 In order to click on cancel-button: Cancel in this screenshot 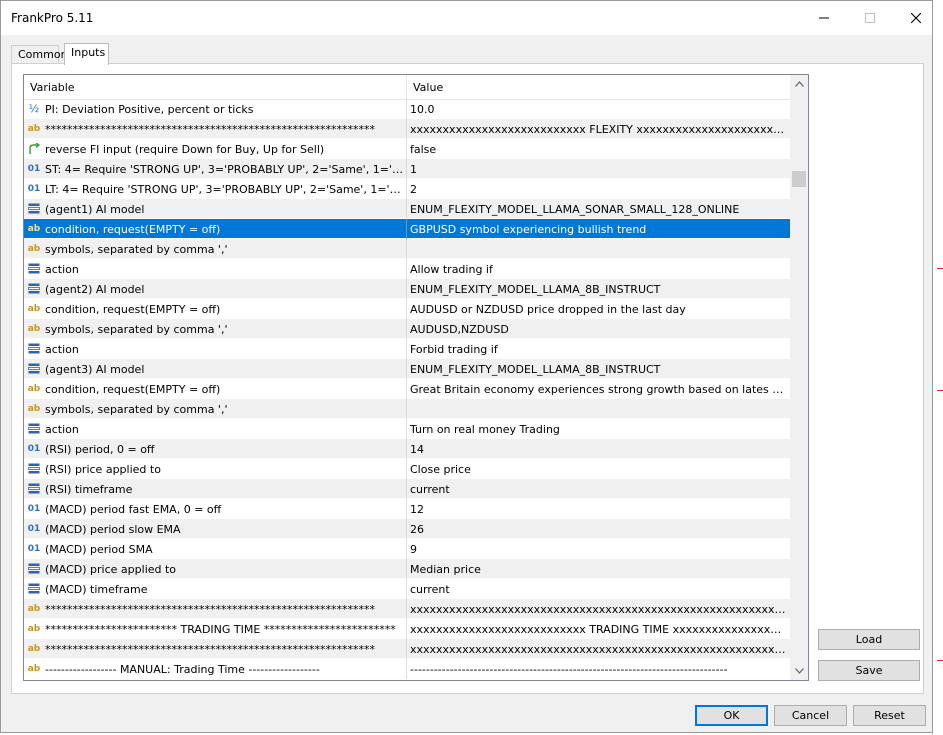, I will do `click(810, 715)`.